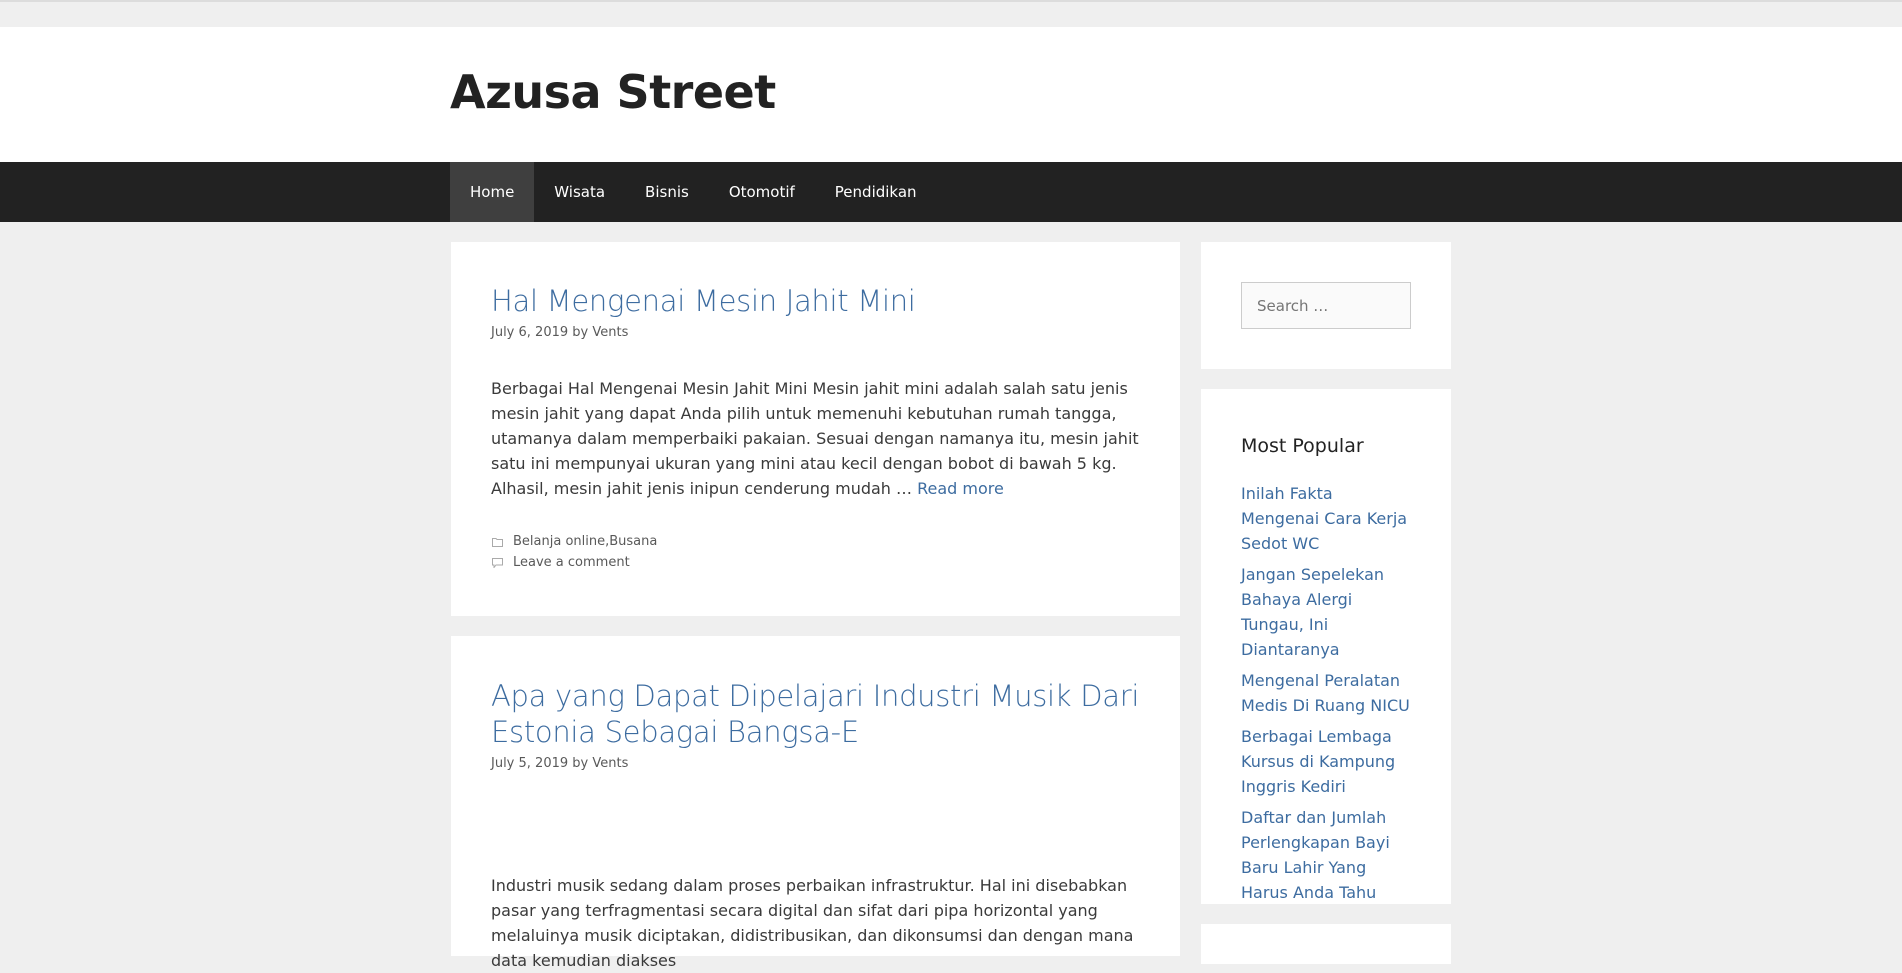 The image size is (1902, 973). What do you see at coordinates (529, 763) in the screenshot?
I see `post-date: July 5, 2019` at bounding box center [529, 763].